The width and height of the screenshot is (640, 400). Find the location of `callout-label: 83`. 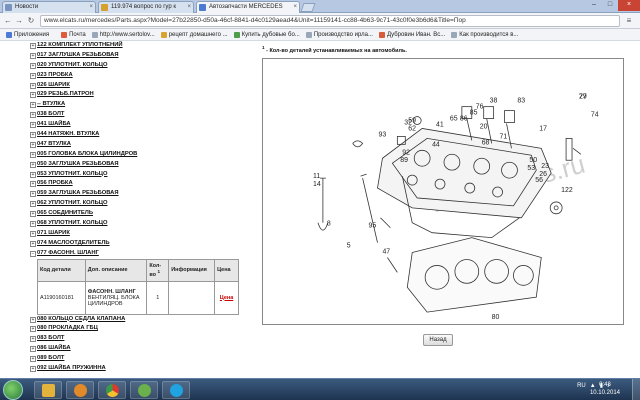

callout-label: 83 is located at coordinates (521, 101).